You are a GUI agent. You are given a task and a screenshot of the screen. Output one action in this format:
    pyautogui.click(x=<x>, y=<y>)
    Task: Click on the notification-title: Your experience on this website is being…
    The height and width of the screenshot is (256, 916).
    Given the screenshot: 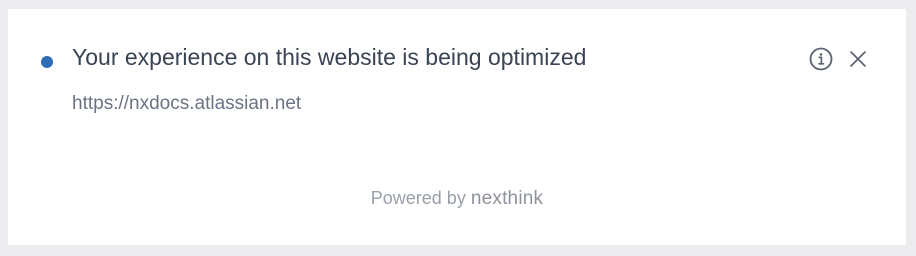 What is the action you would take?
    pyautogui.click(x=329, y=57)
    